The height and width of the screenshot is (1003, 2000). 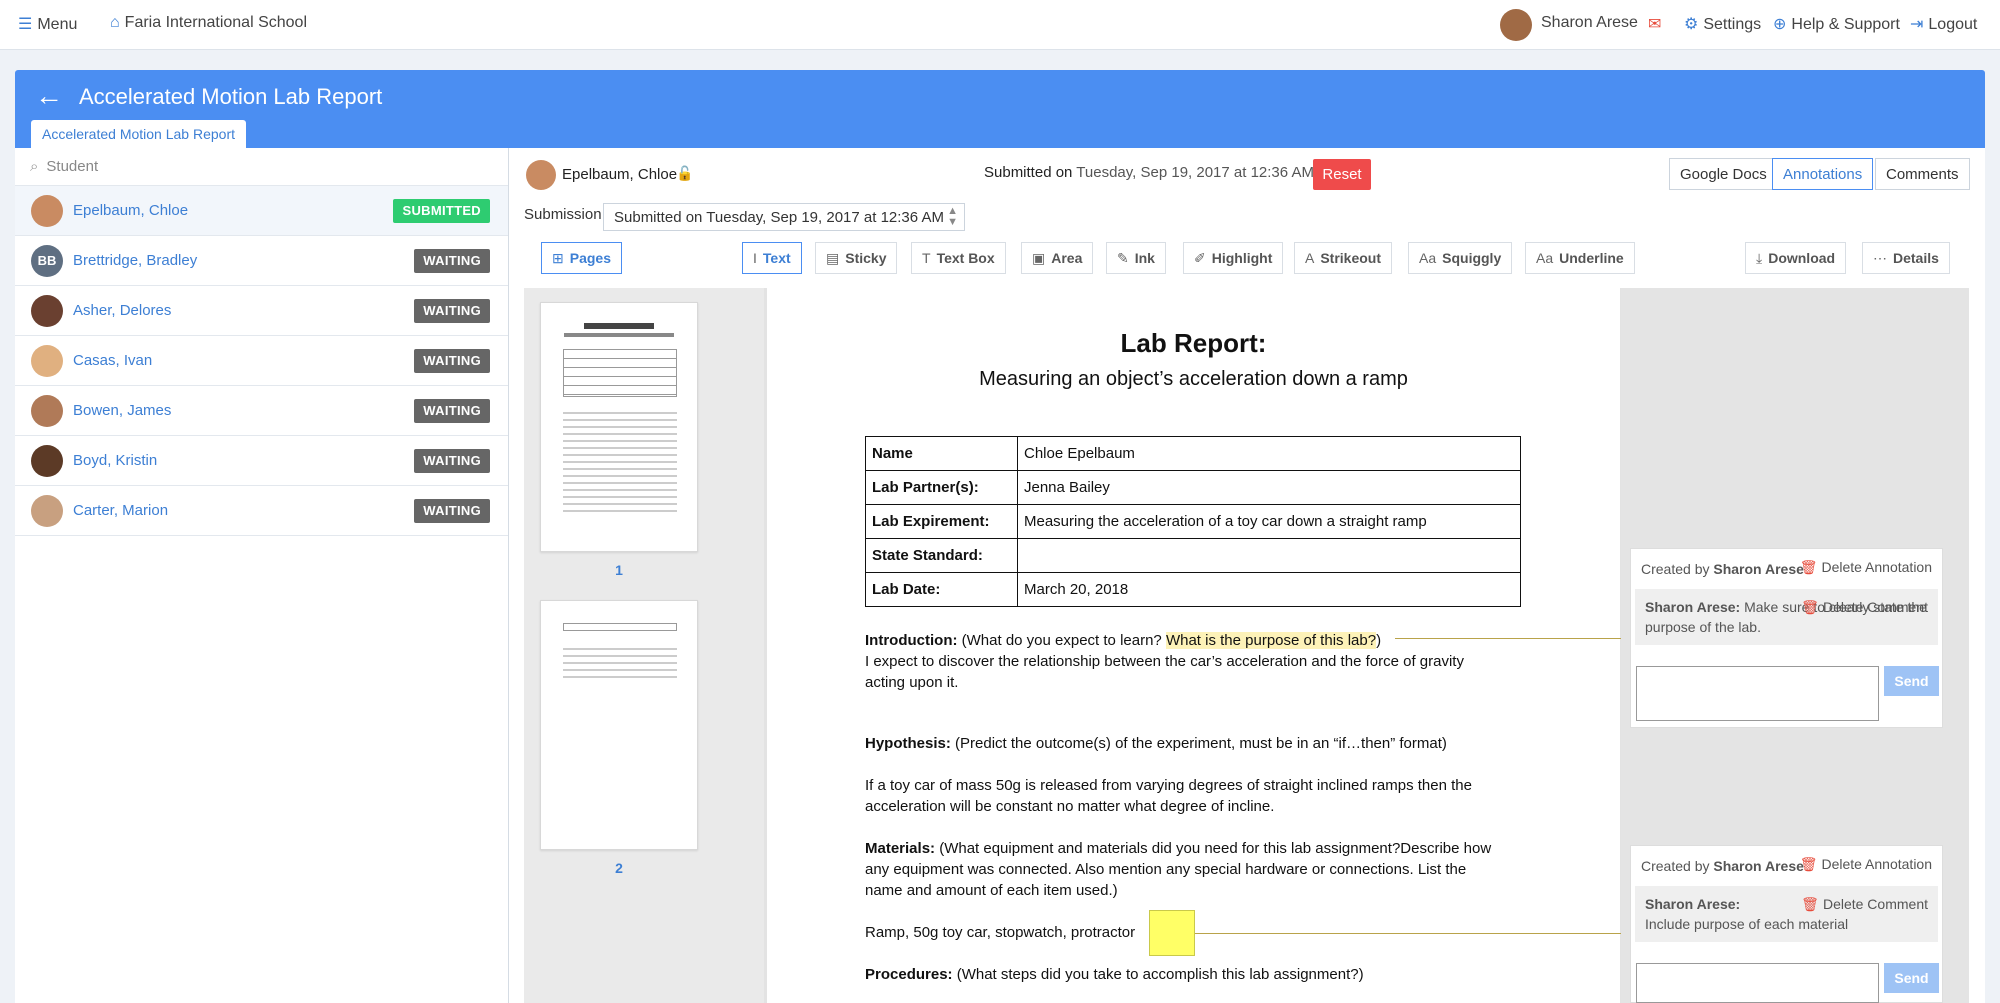 What do you see at coordinates (620, 663) in the screenshot?
I see `thumb-text-lines` at bounding box center [620, 663].